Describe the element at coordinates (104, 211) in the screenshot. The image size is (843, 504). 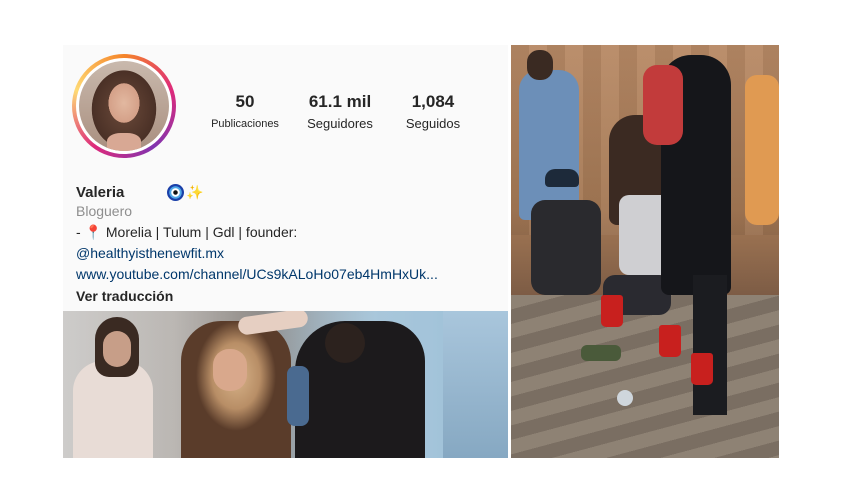
I see `profile-category: Bloguero` at that location.